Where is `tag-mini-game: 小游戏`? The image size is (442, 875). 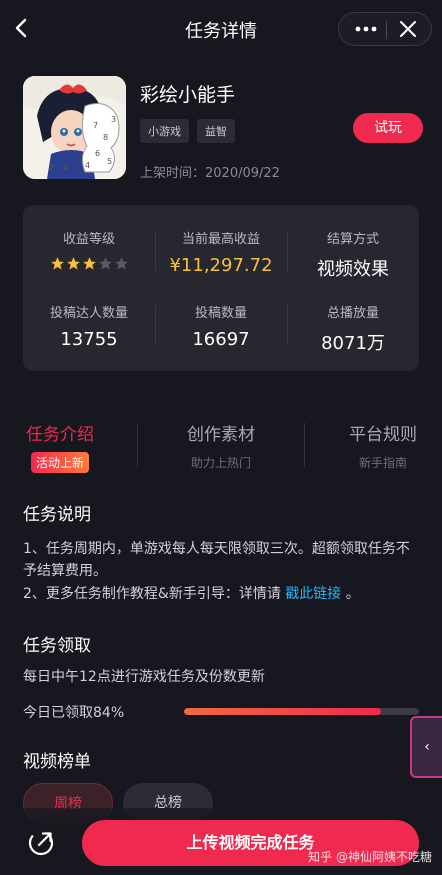
tag-mini-game: 小游戏 is located at coordinates (164, 131).